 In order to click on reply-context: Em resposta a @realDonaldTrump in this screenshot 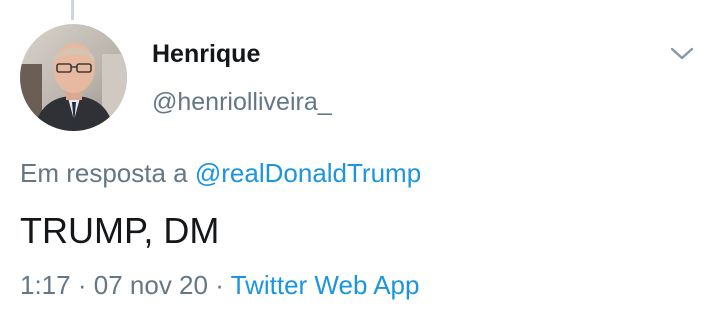, I will do `click(220, 173)`.